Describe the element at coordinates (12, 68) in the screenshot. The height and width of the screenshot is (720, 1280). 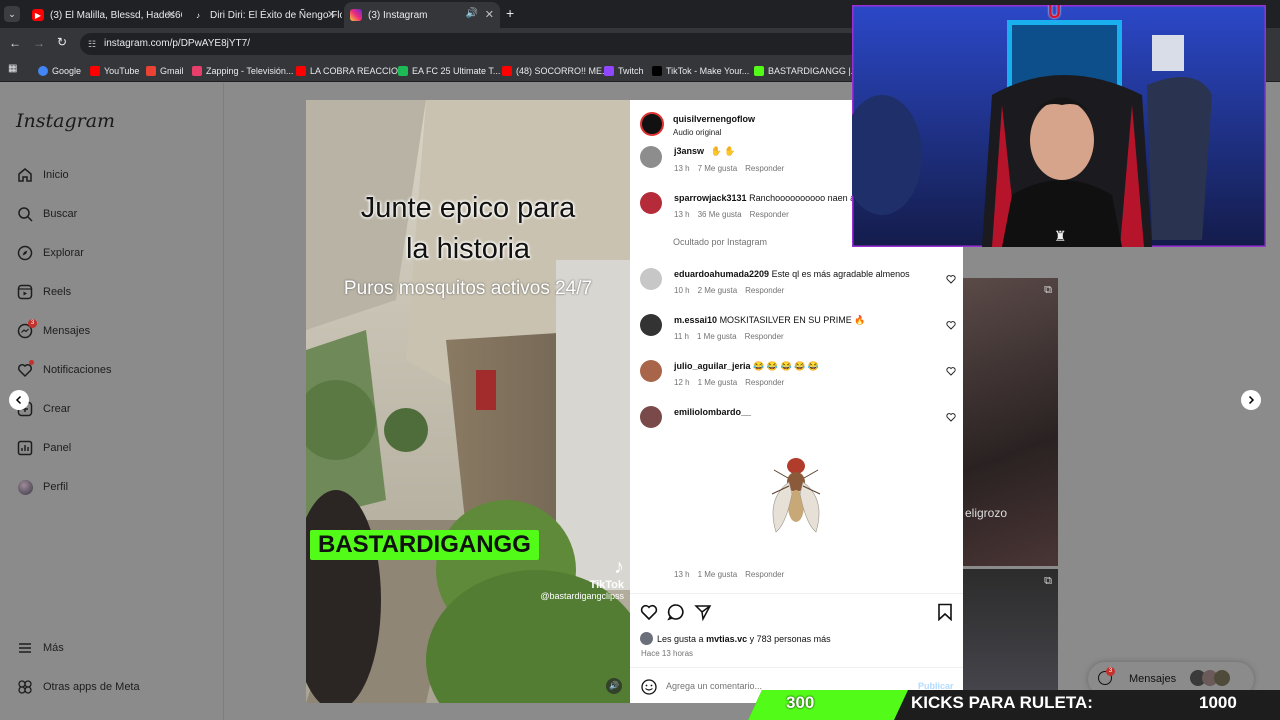
I see `apps-icon: ▦` at that location.